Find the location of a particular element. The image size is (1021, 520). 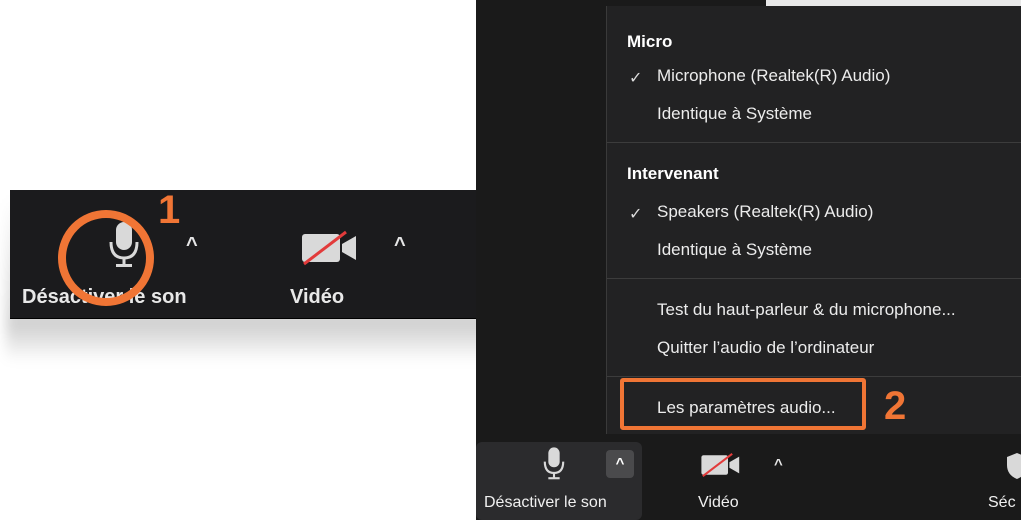

speaker-section-title: Intervenant is located at coordinates (673, 173).